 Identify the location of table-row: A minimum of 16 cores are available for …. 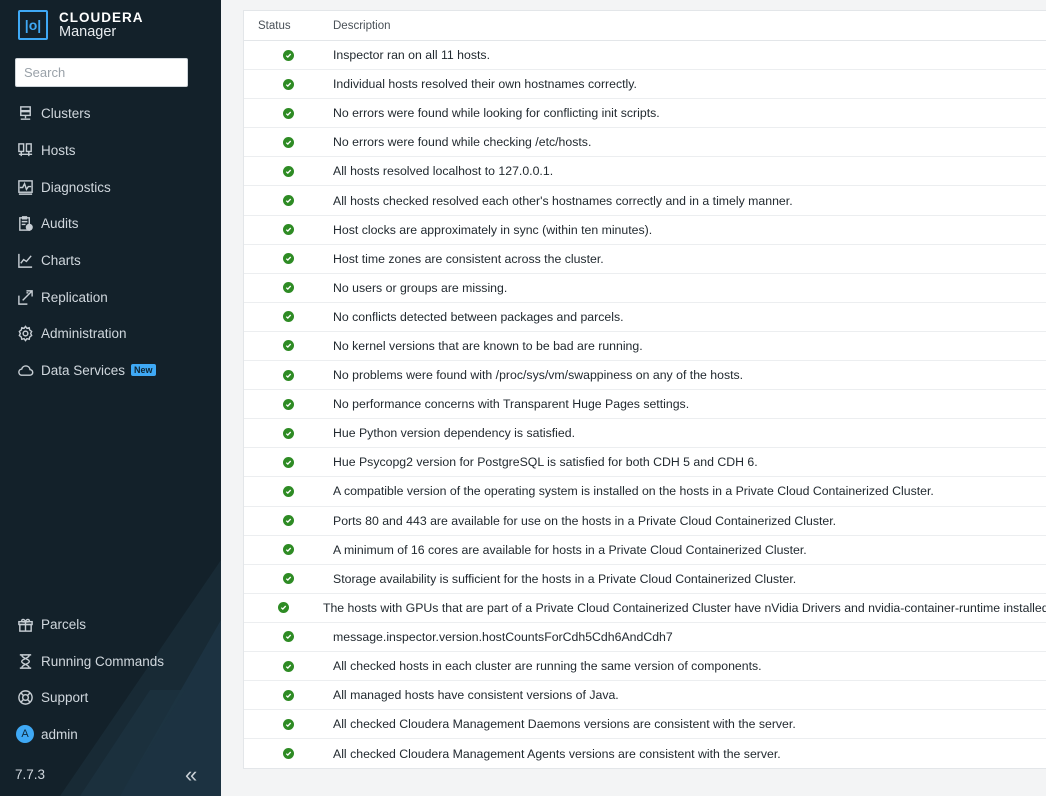
(645, 550).